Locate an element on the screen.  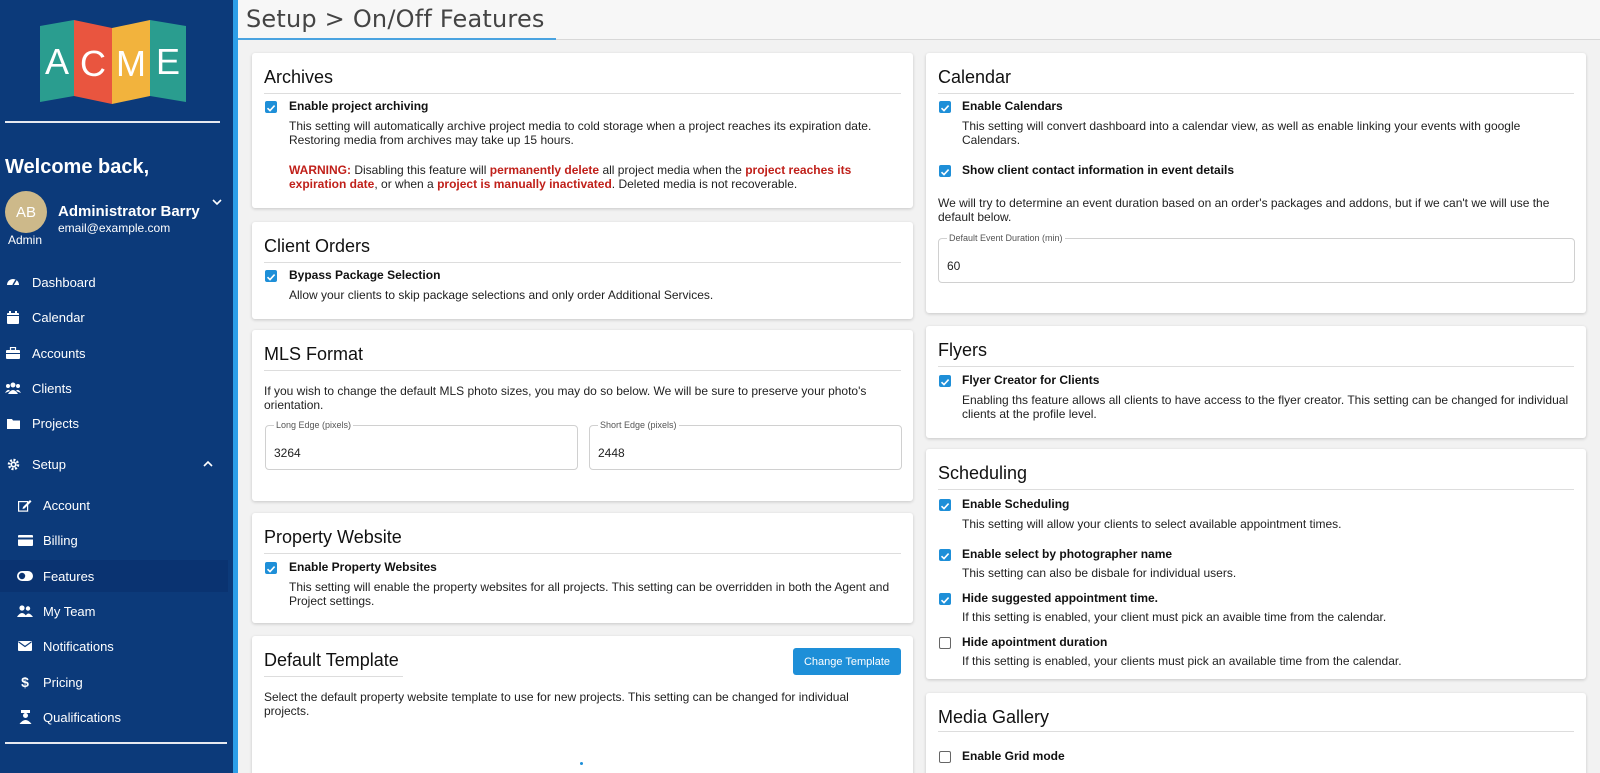
chevron-up-icon is located at coordinates (208, 464).